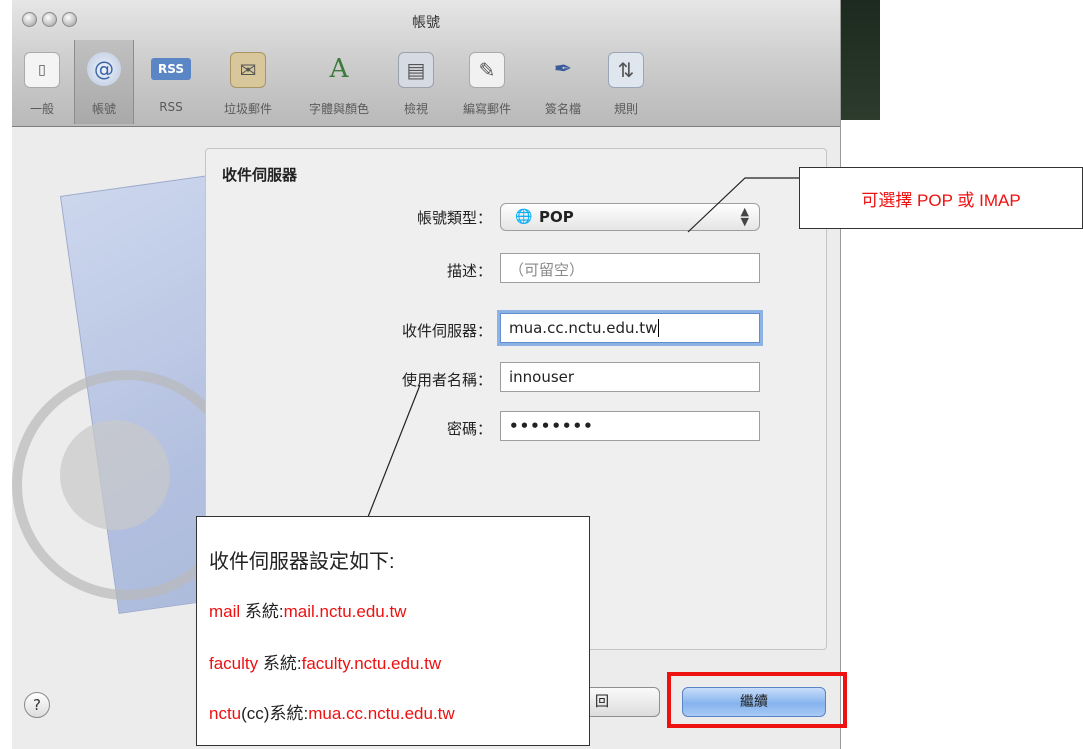 The width and height of the screenshot is (1083, 749). Describe the element at coordinates (225, 713) in the screenshot. I see `nctu-system-name: nctu` at that location.